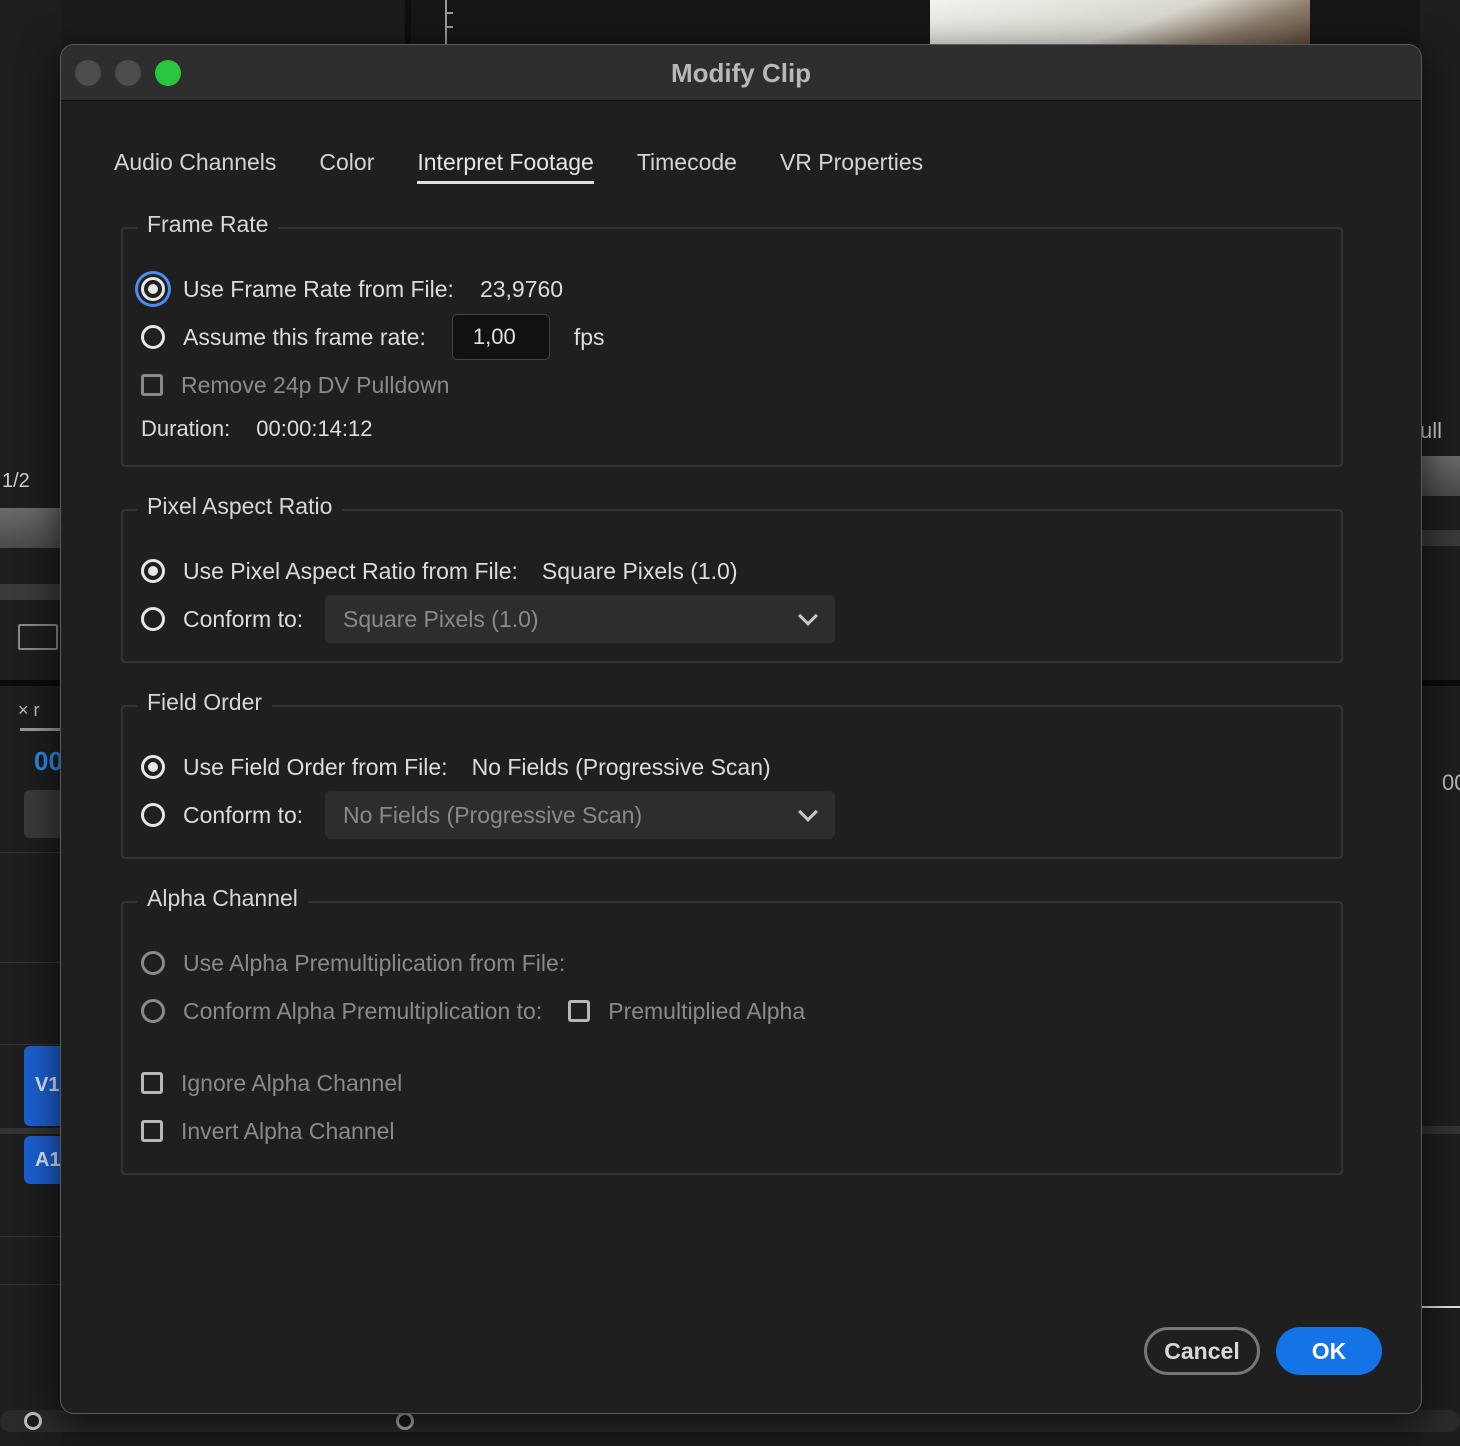 The width and height of the screenshot is (1460, 1446). What do you see at coordinates (153, 571) in the screenshot?
I see `use-par-from-file-radio` at bounding box center [153, 571].